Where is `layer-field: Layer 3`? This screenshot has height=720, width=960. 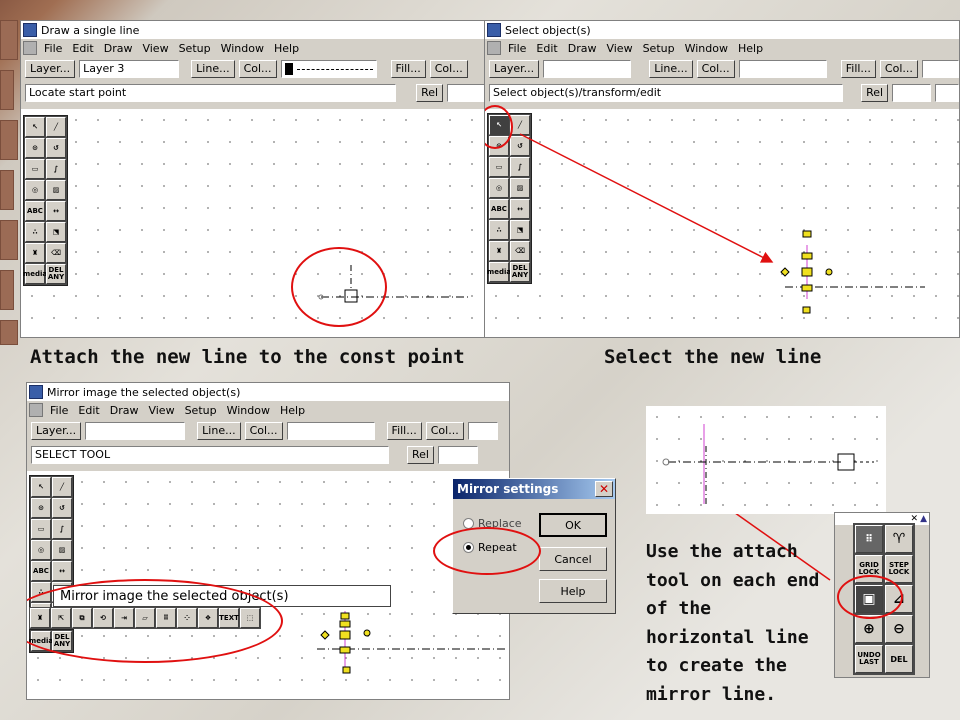
layer-field: Layer 3 is located at coordinates (129, 69).